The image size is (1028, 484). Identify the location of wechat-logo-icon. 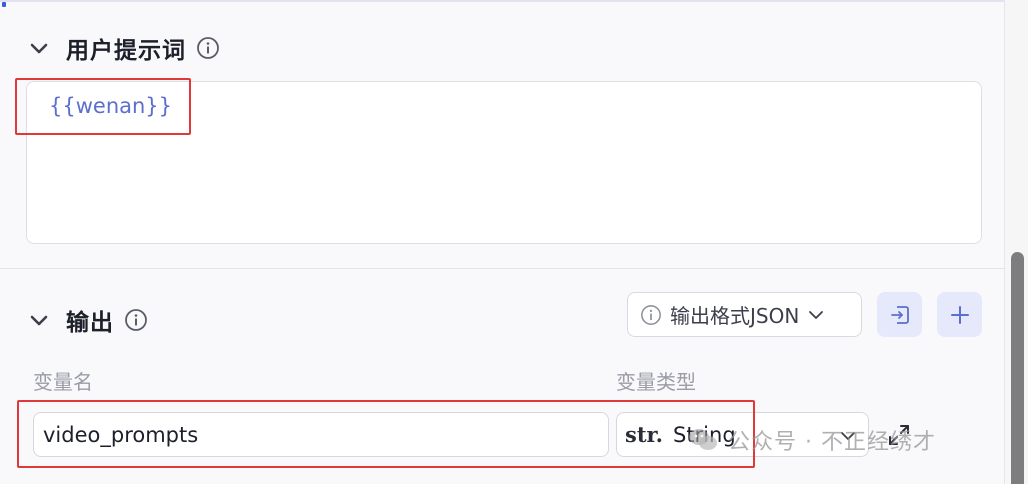
(703, 439).